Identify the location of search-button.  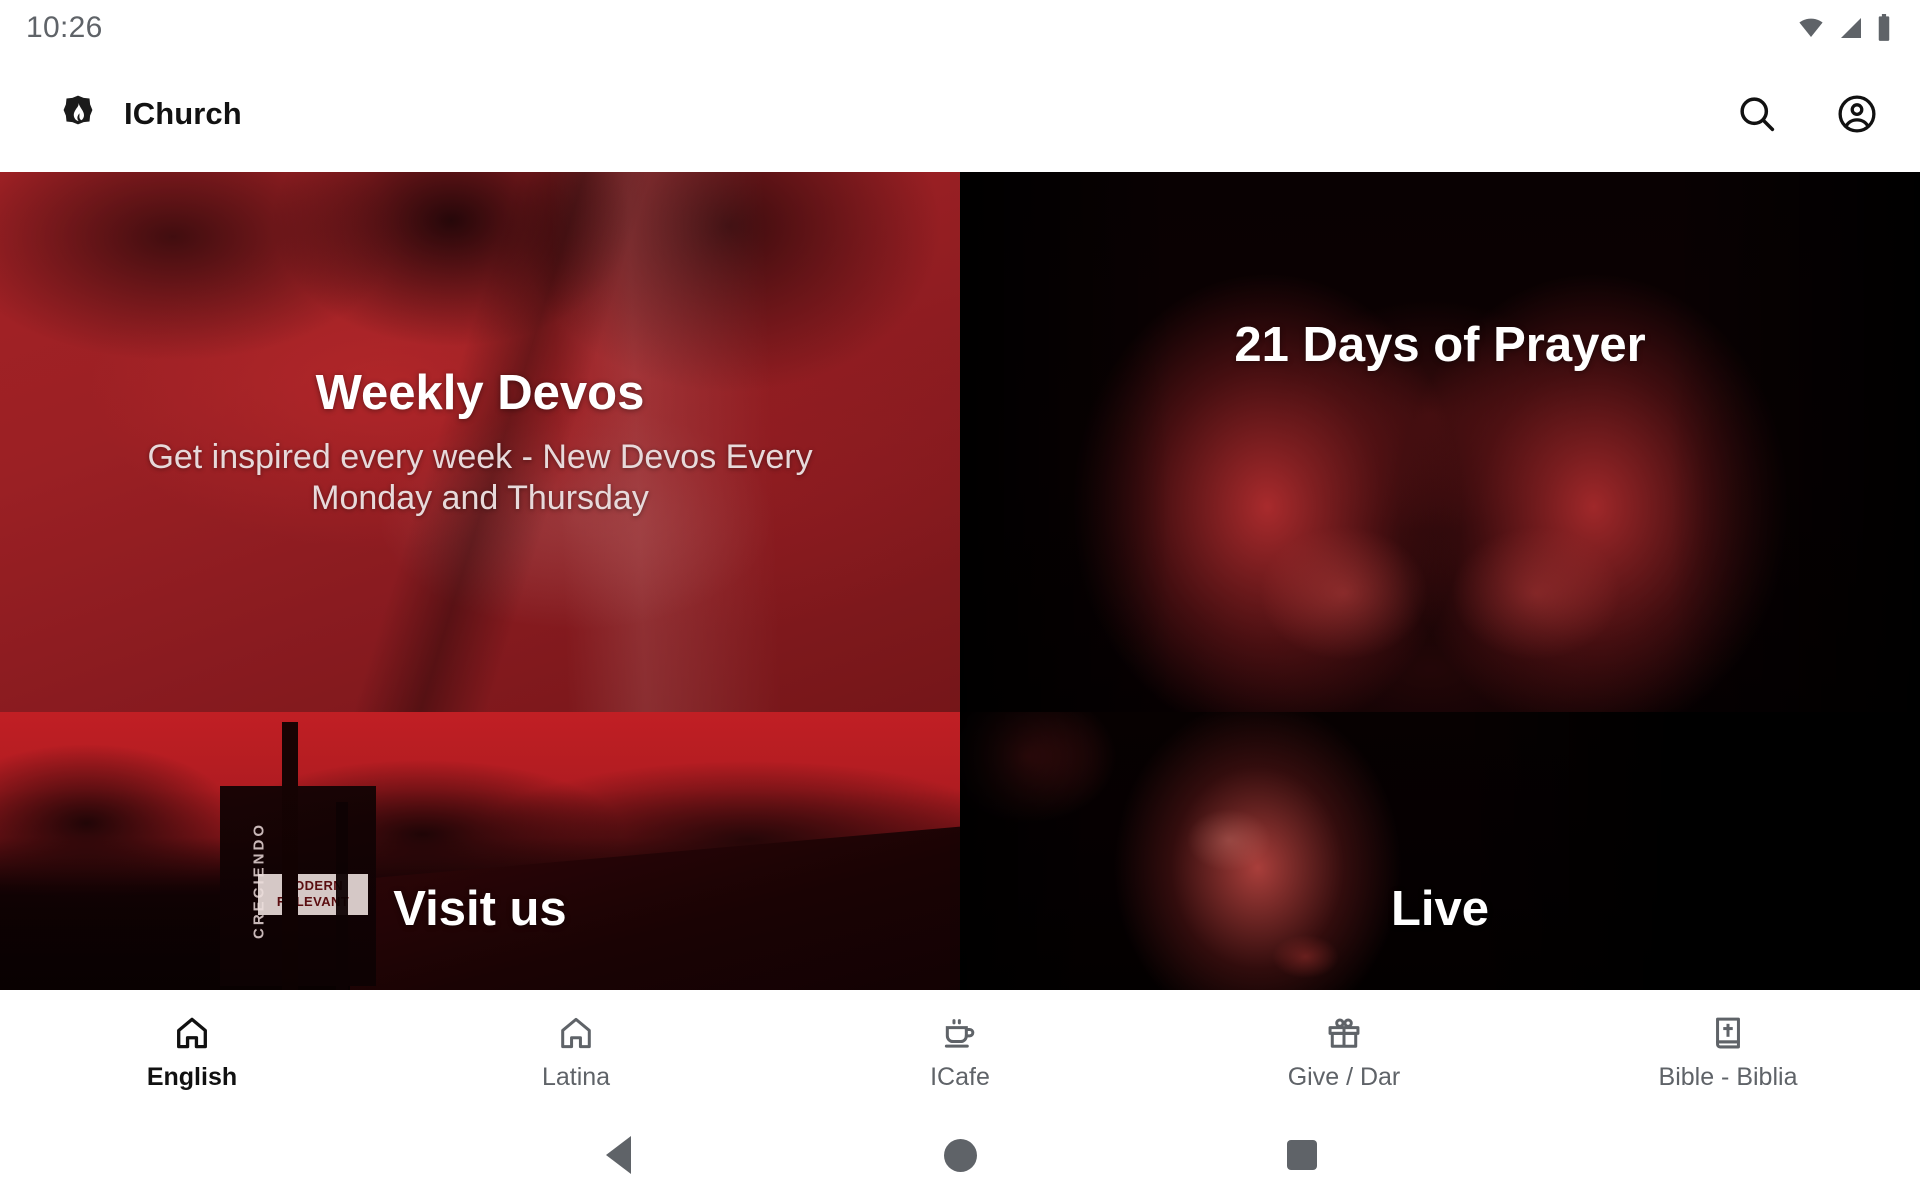
(1757, 114).